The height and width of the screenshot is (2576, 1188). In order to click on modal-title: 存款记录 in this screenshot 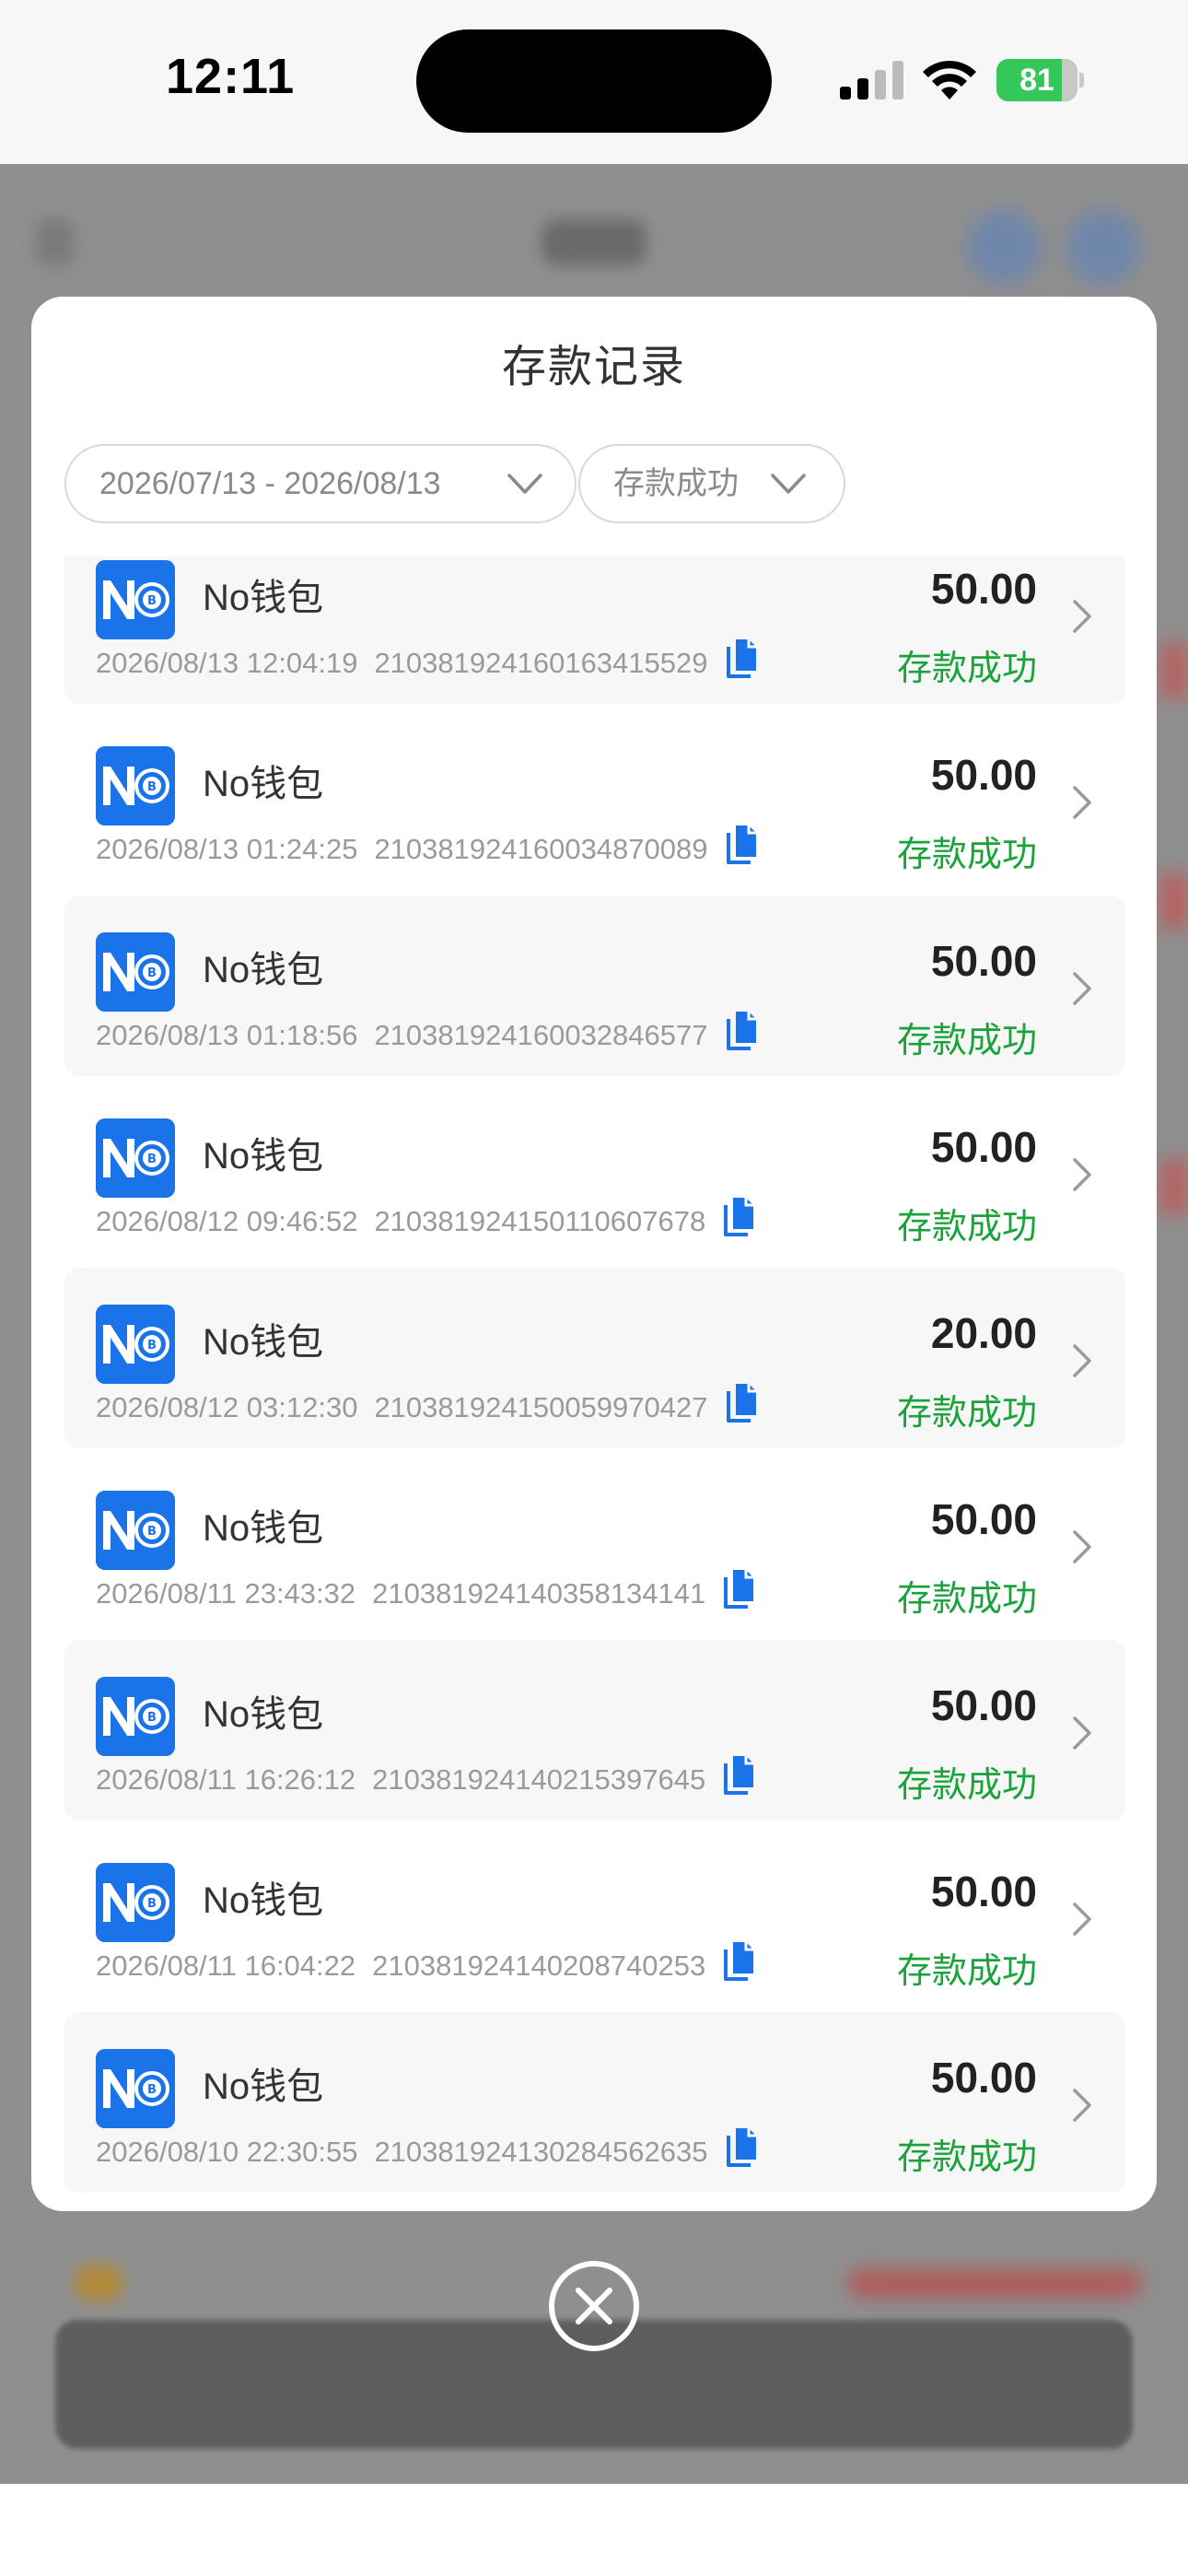, I will do `click(593, 367)`.